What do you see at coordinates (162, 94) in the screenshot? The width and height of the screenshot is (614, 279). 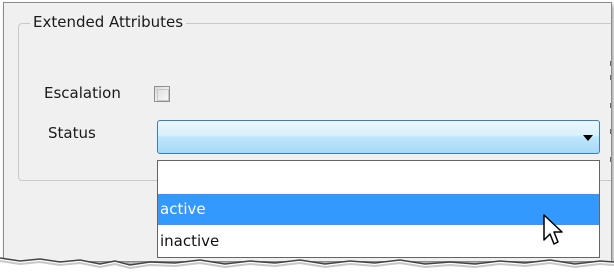 I see `escalation-checkbox` at bounding box center [162, 94].